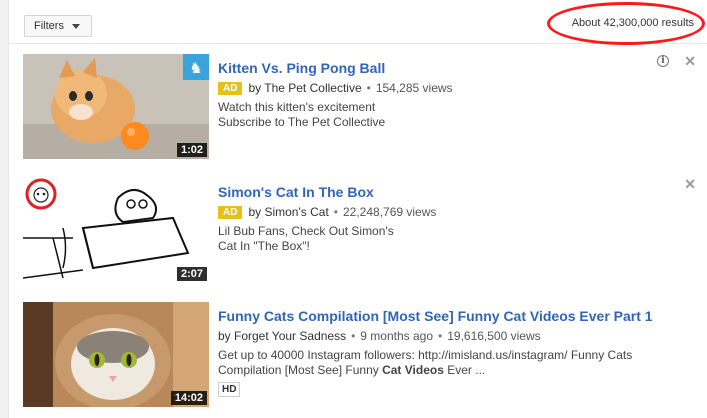 This screenshot has height=418, width=707. What do you see at coordinates (282, 336) in the screenshot?
I see `channel-link: by Forget Your Sadness` at bounding box center [282, 336].